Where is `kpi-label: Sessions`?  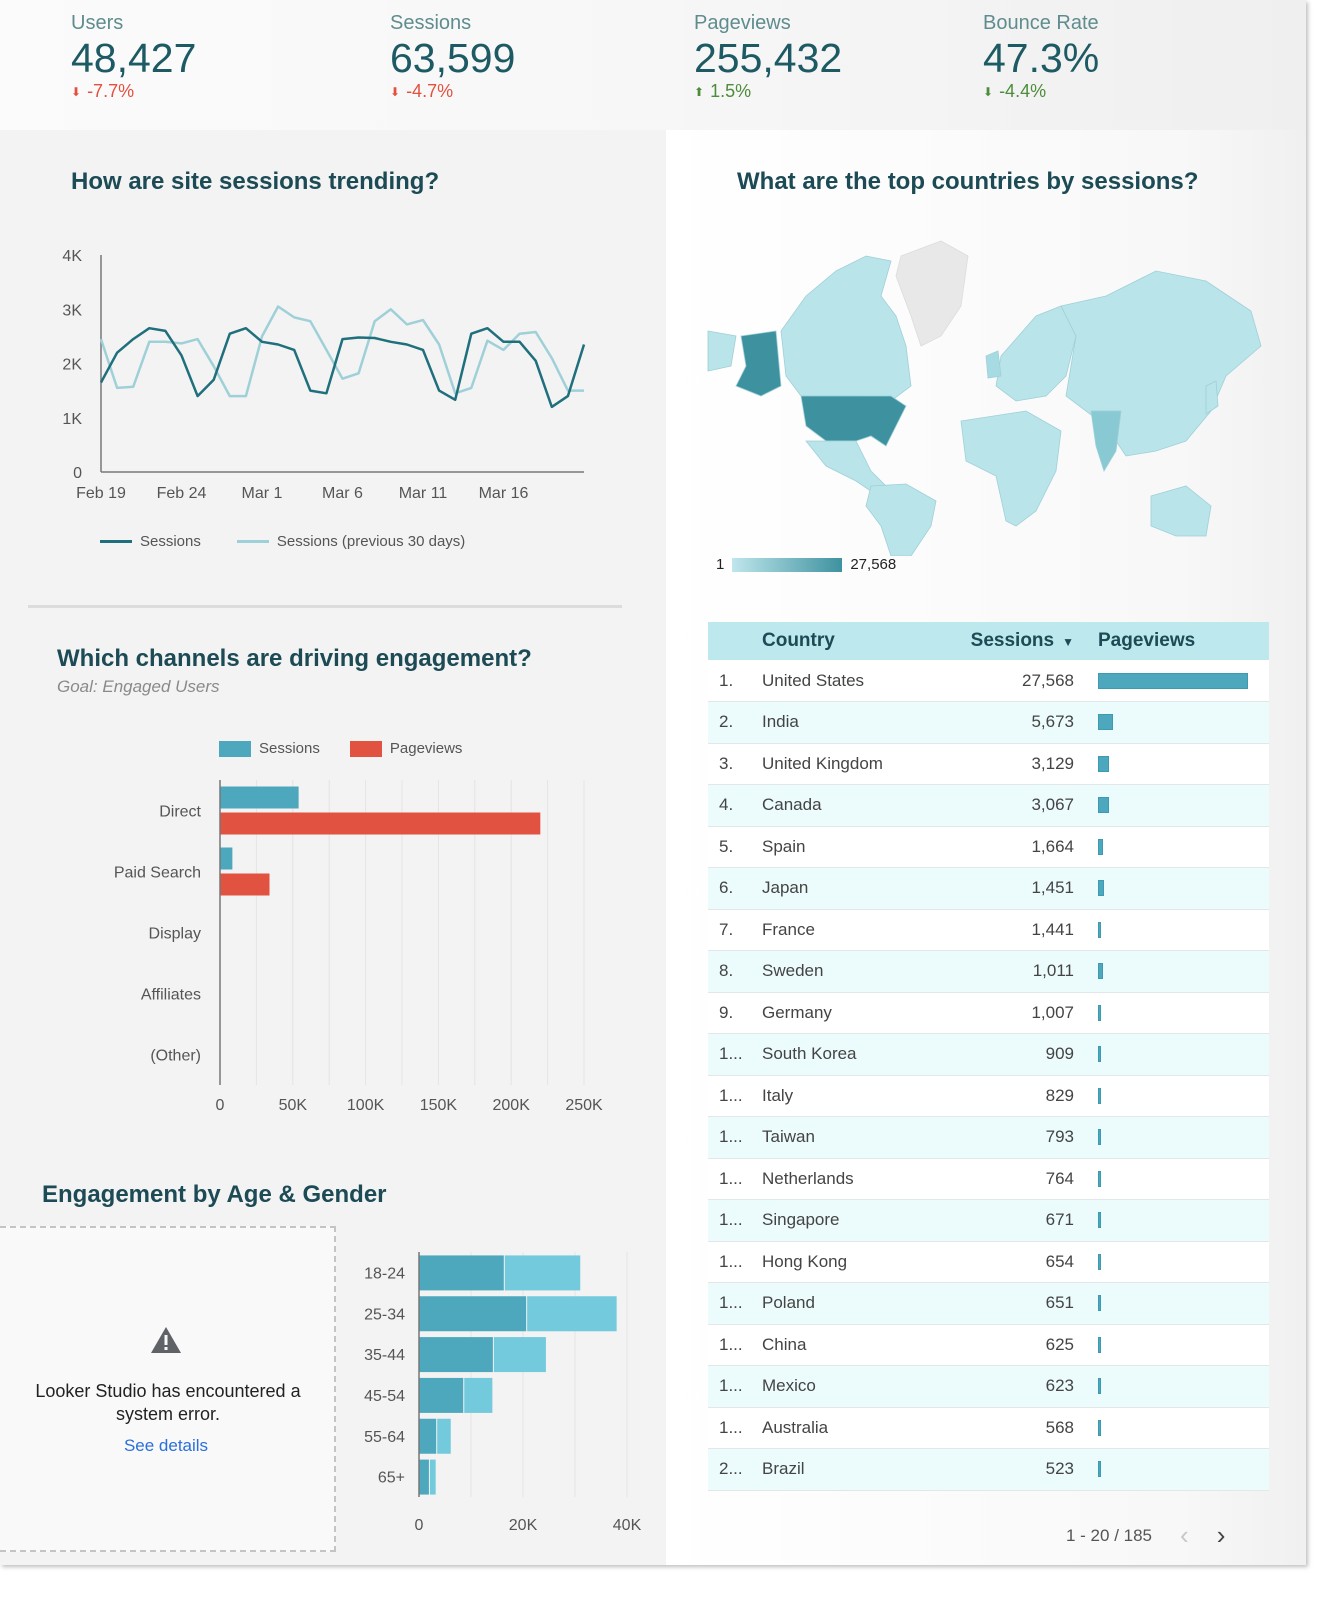
kpi-label: Sessions is located at coordinates (431, 23).